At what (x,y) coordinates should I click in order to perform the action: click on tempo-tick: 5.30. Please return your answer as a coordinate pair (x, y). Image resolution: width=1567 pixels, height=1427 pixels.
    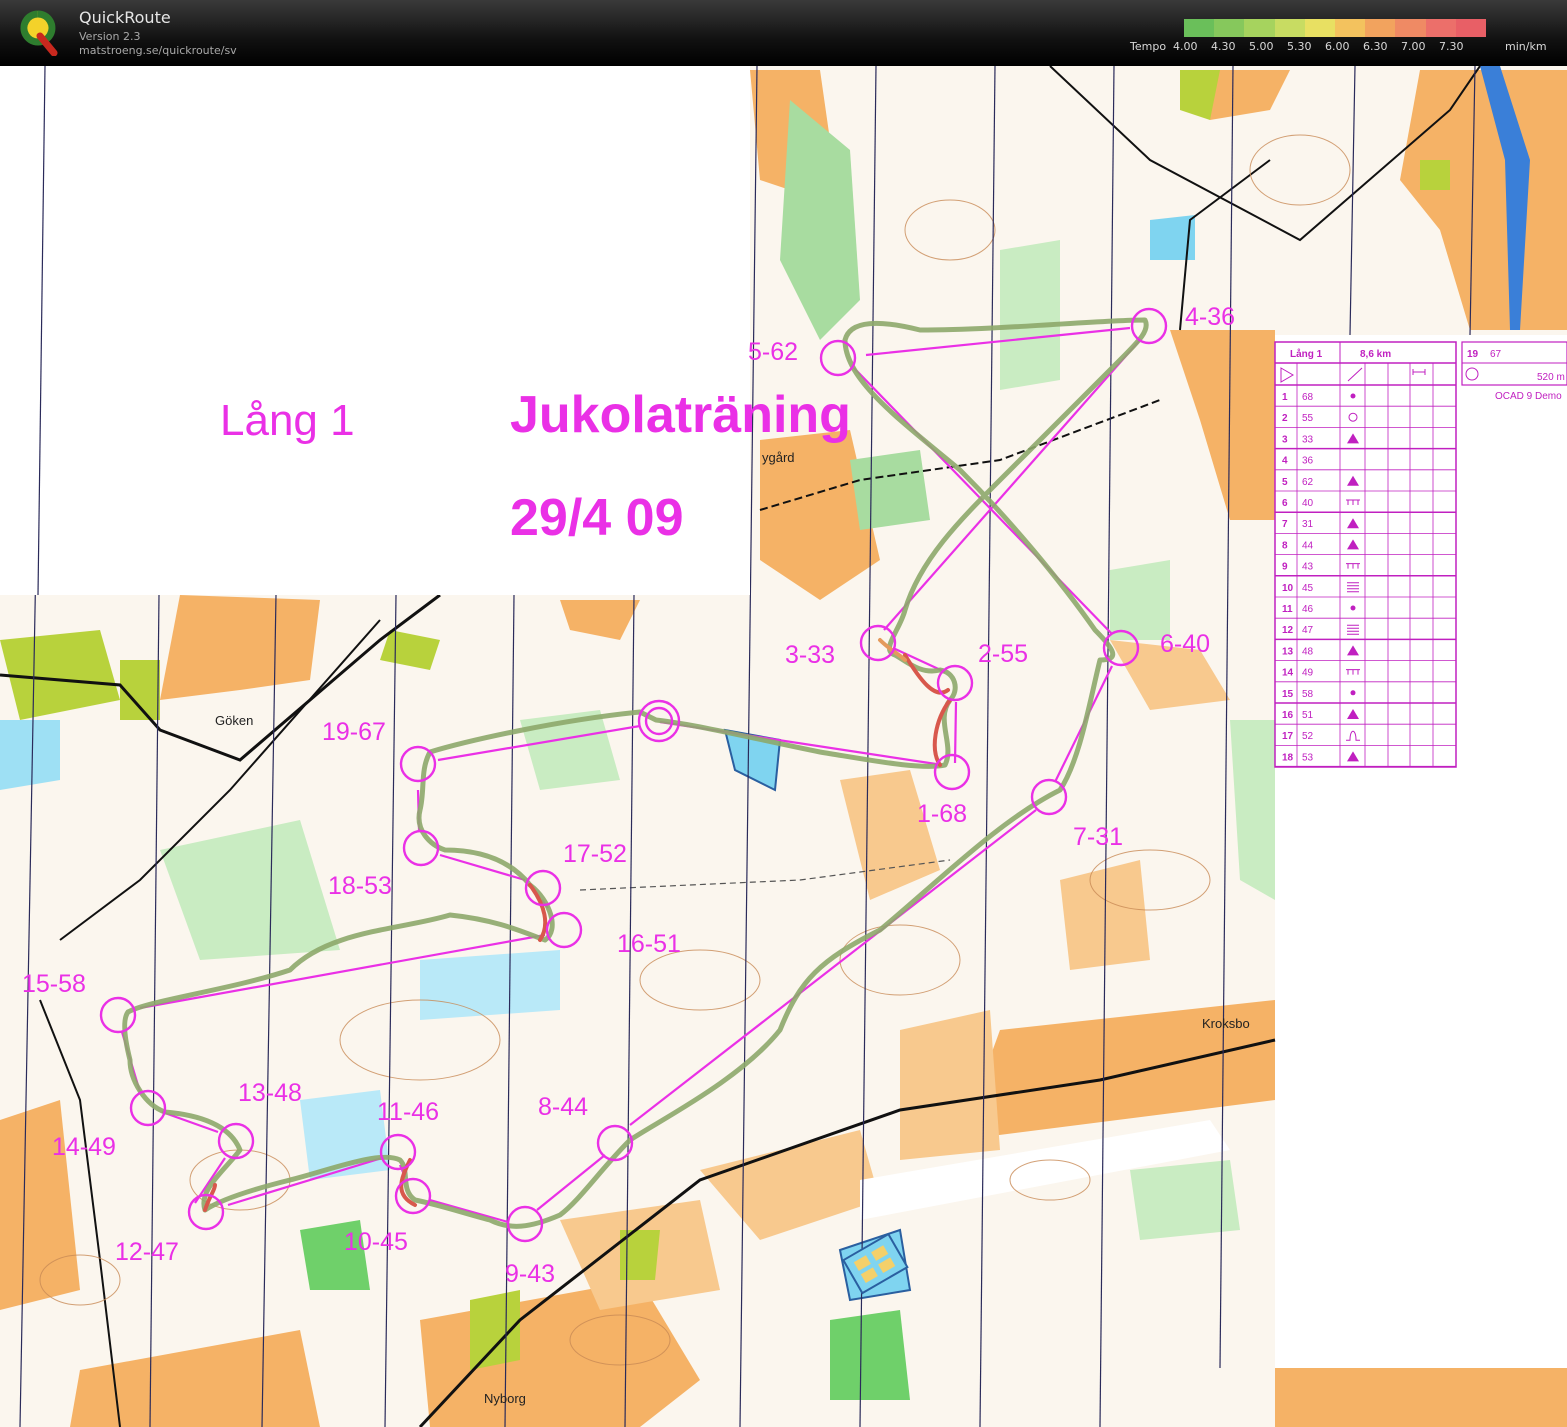
    Looking at the image, I should click on (1299, 46).